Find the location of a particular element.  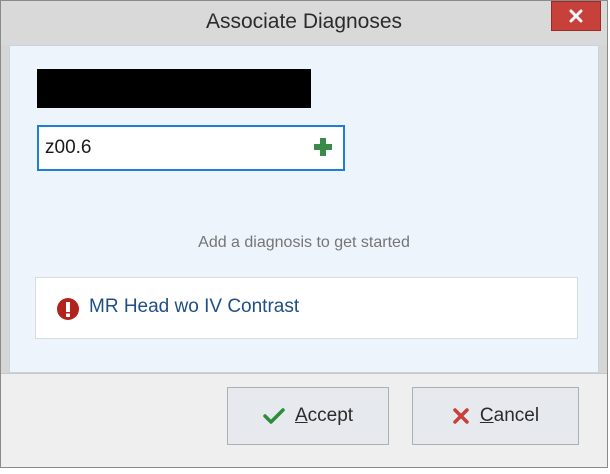

accept-button: Accept is located at coordinates (308, 416).